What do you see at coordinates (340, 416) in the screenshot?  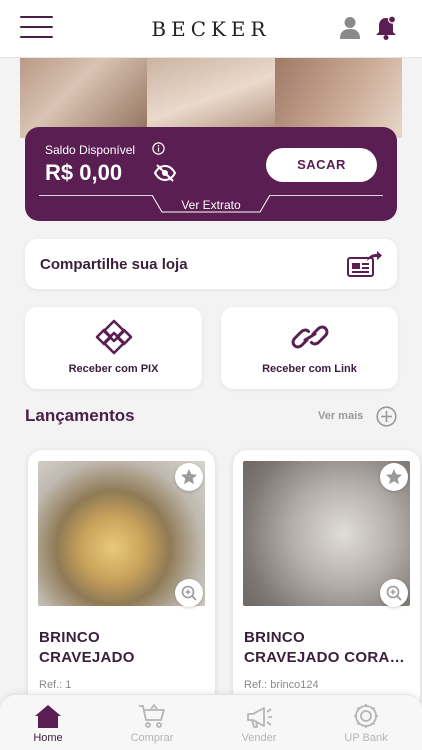 I see `see-more-link: Ver mais` at bounding box center [340, 416].